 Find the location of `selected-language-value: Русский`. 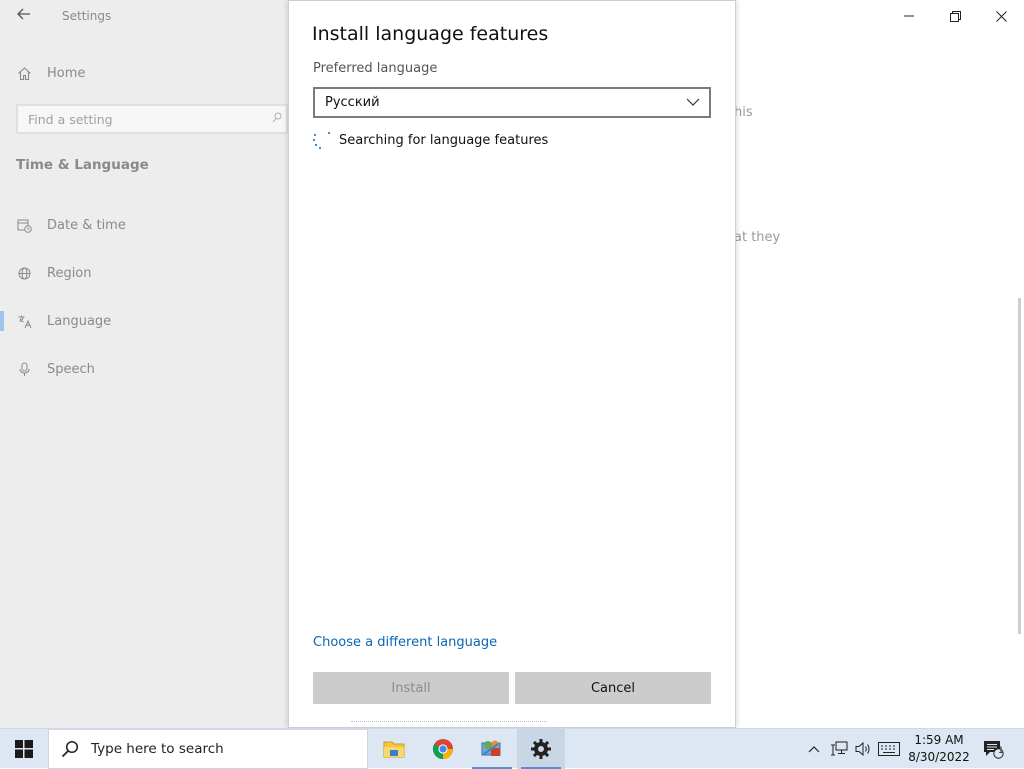

selected-language-value: Русский is located at coordinates (352, 102).